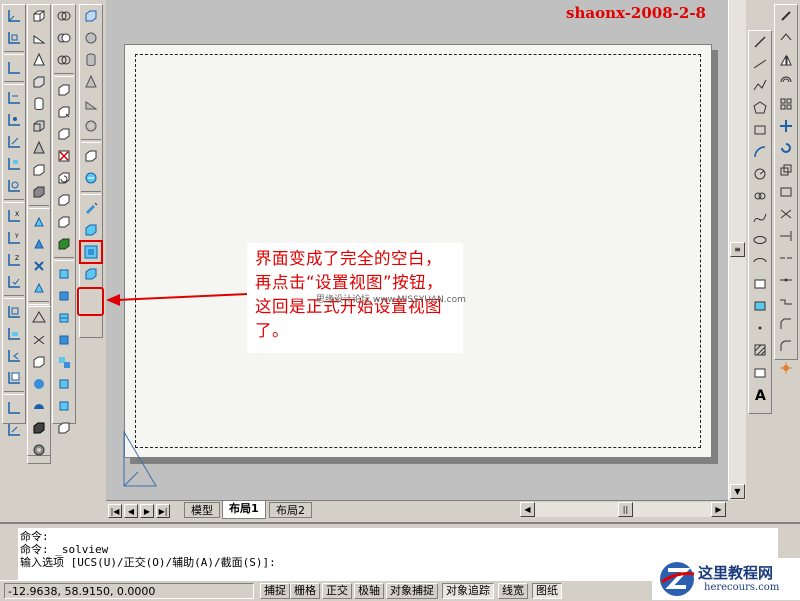 The width and height of the screenshot is (800, 601). I want to click on cube-icon, so click(39, 82).